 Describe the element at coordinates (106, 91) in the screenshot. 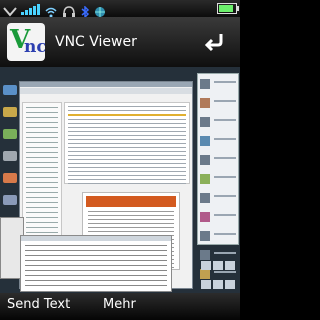

I see `remote-window-toolbar` at that location.